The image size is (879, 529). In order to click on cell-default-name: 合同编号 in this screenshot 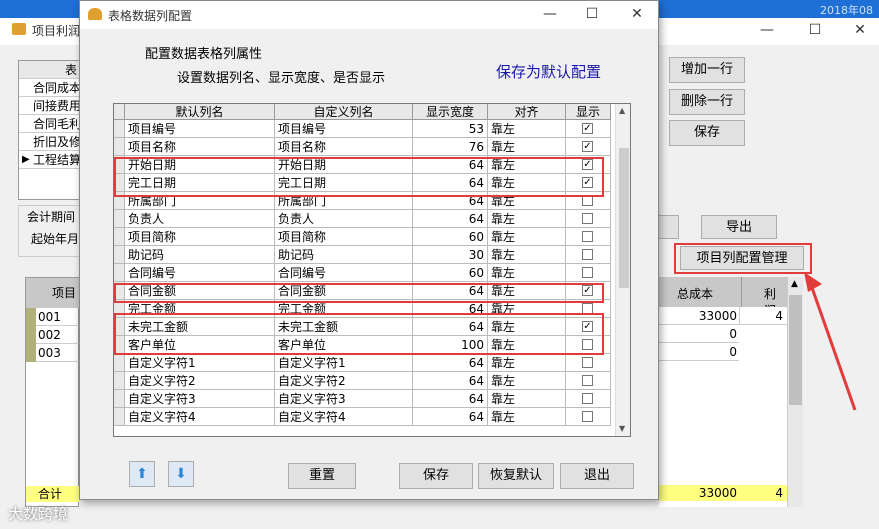, I will do `click(200, 273)`.